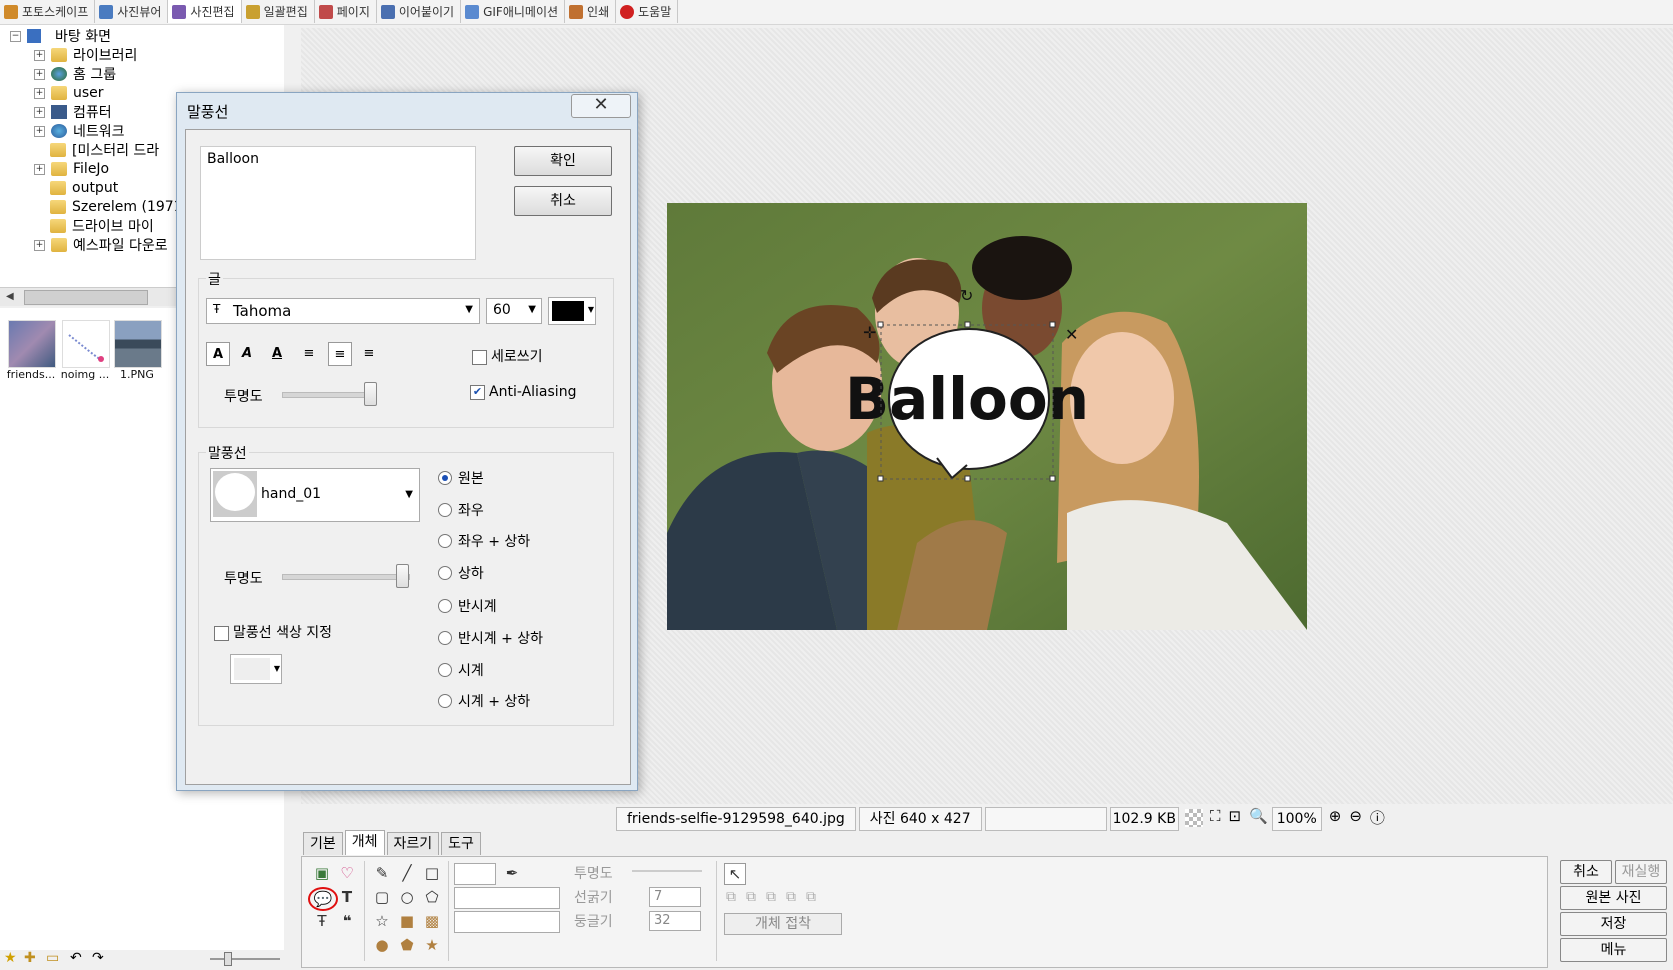 This screenshot has height=970, width=1673. What do you see at coordinates (30, 958) in the screenshot?
I see `add-folder-icon: ✚` at bounding box center [30, 958].